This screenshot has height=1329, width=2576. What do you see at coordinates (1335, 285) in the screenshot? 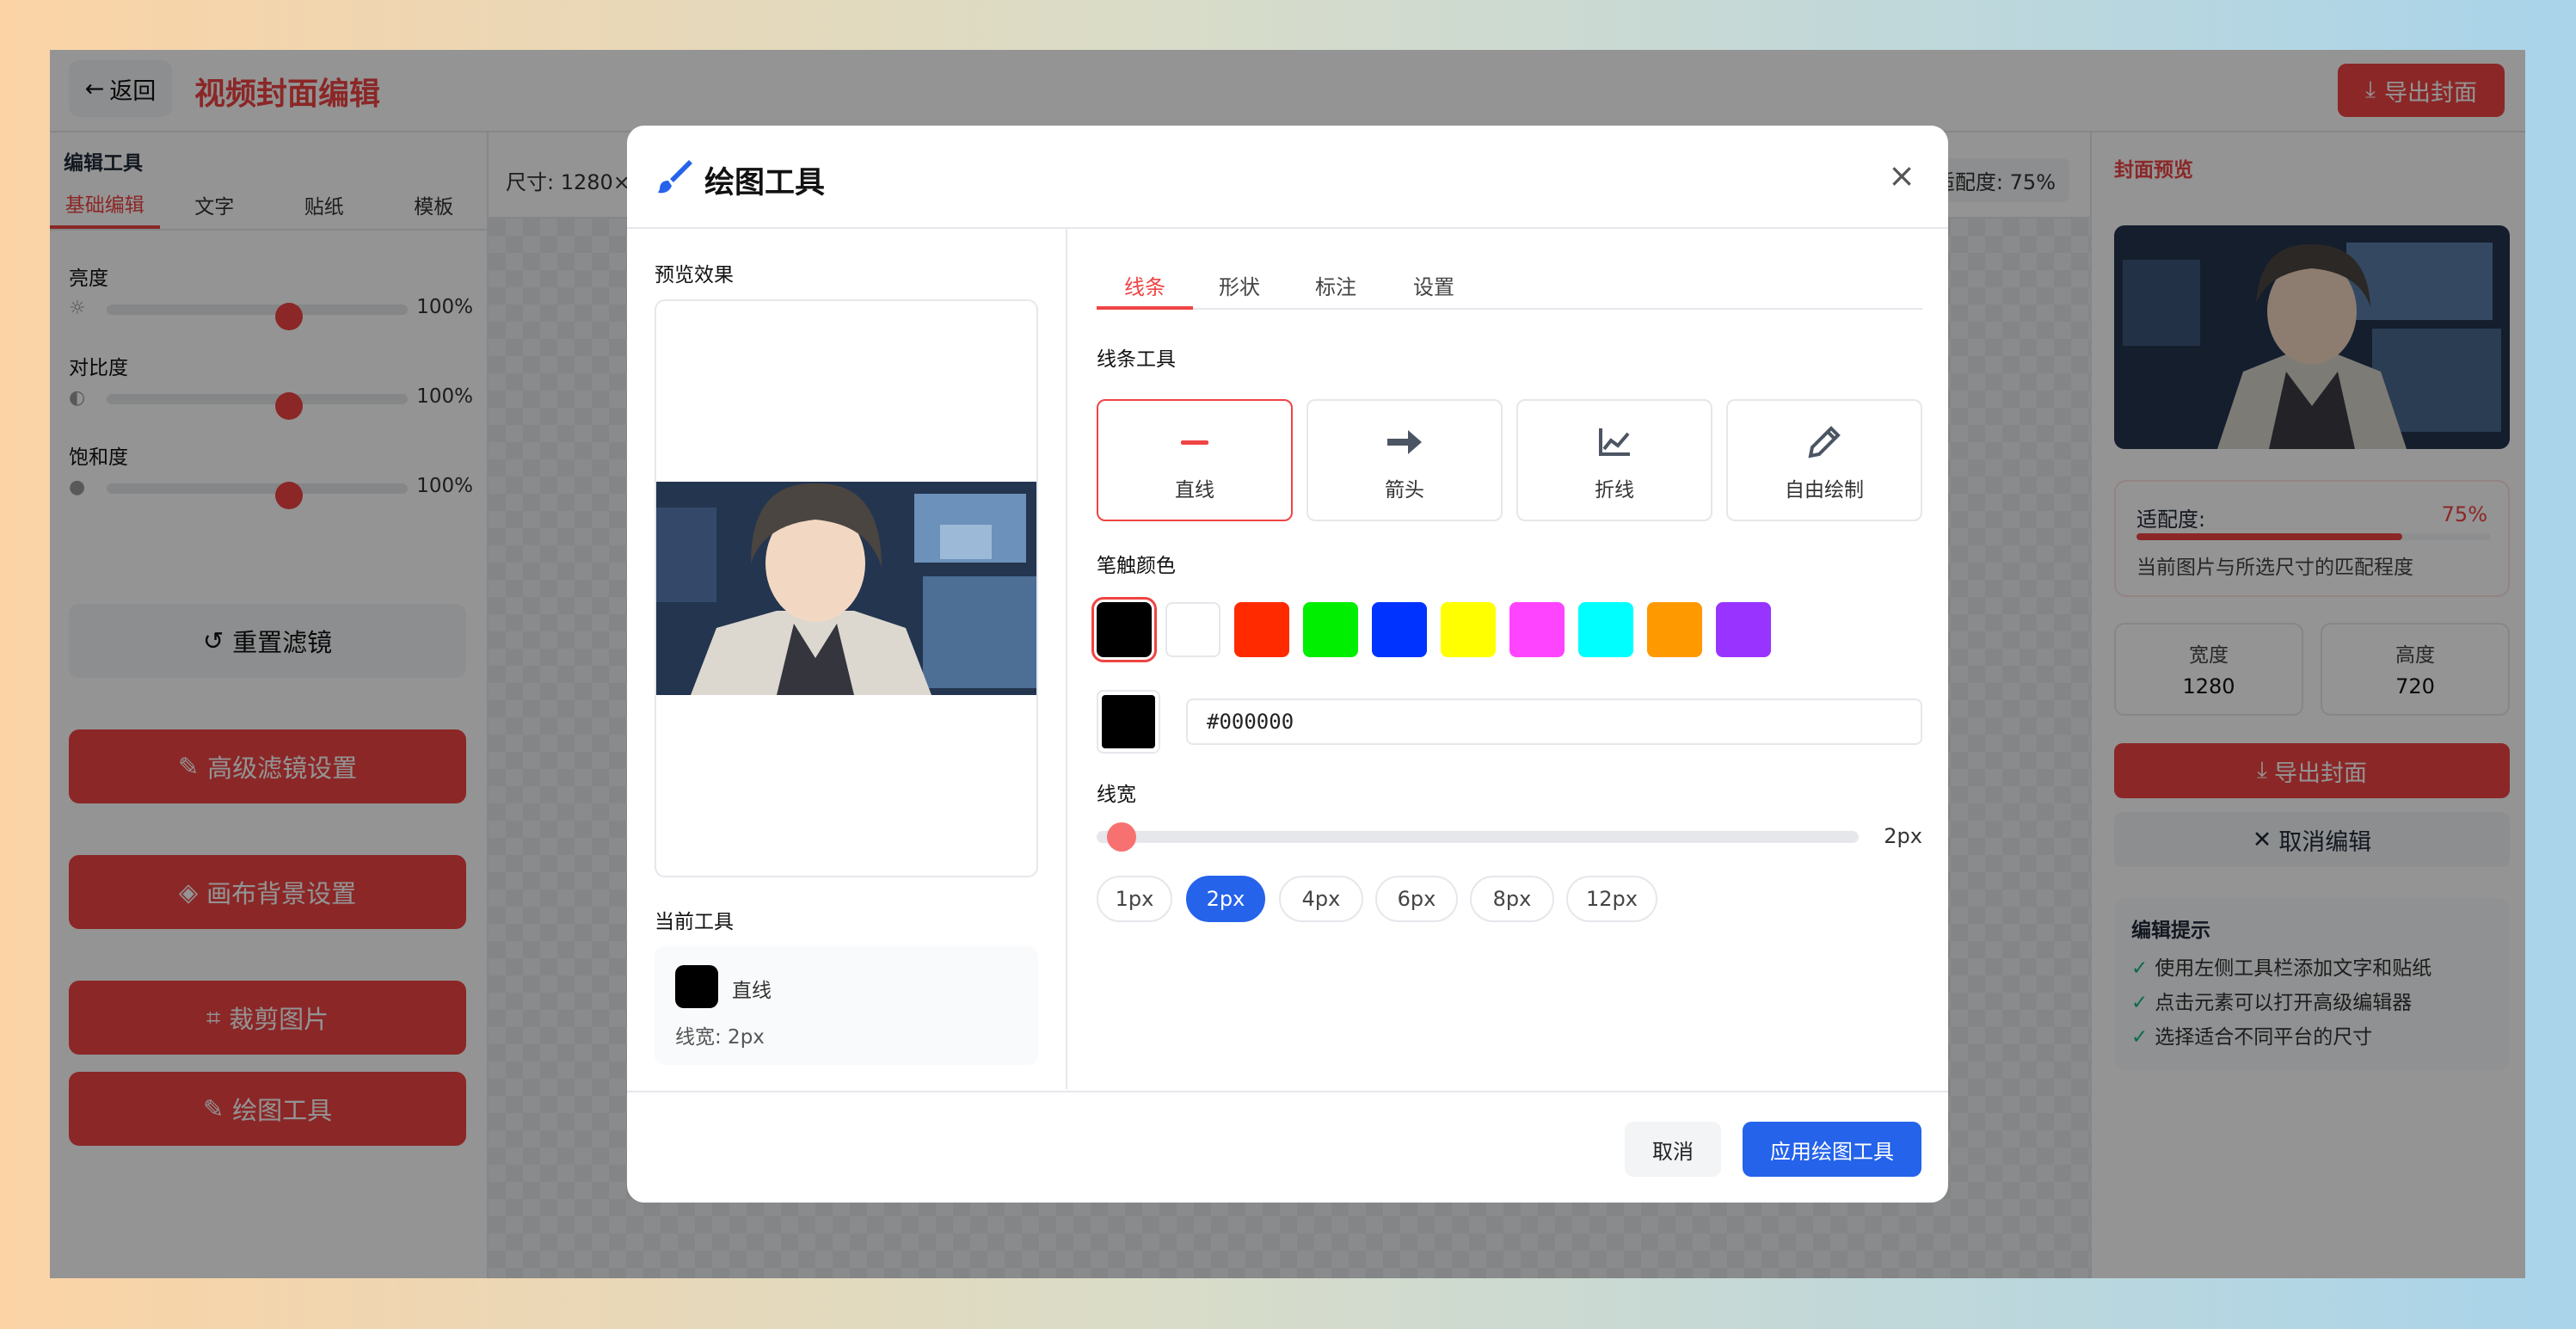
I see `tab-annotations: 标注` at bounding box center [1335, 285].